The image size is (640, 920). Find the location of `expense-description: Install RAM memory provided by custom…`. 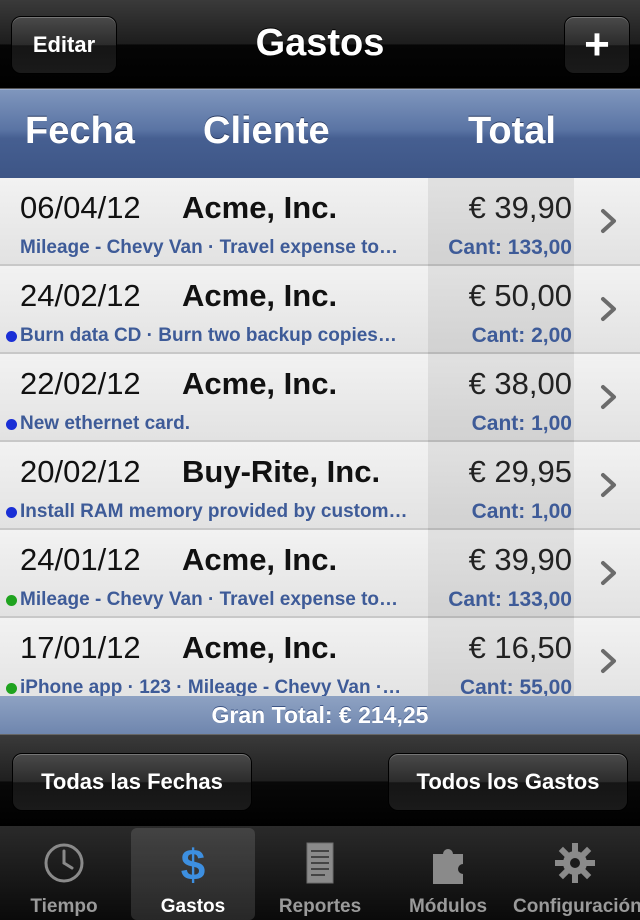

expense-description: Install RAM memory provided by custom… is located at coordinates (214, 511).